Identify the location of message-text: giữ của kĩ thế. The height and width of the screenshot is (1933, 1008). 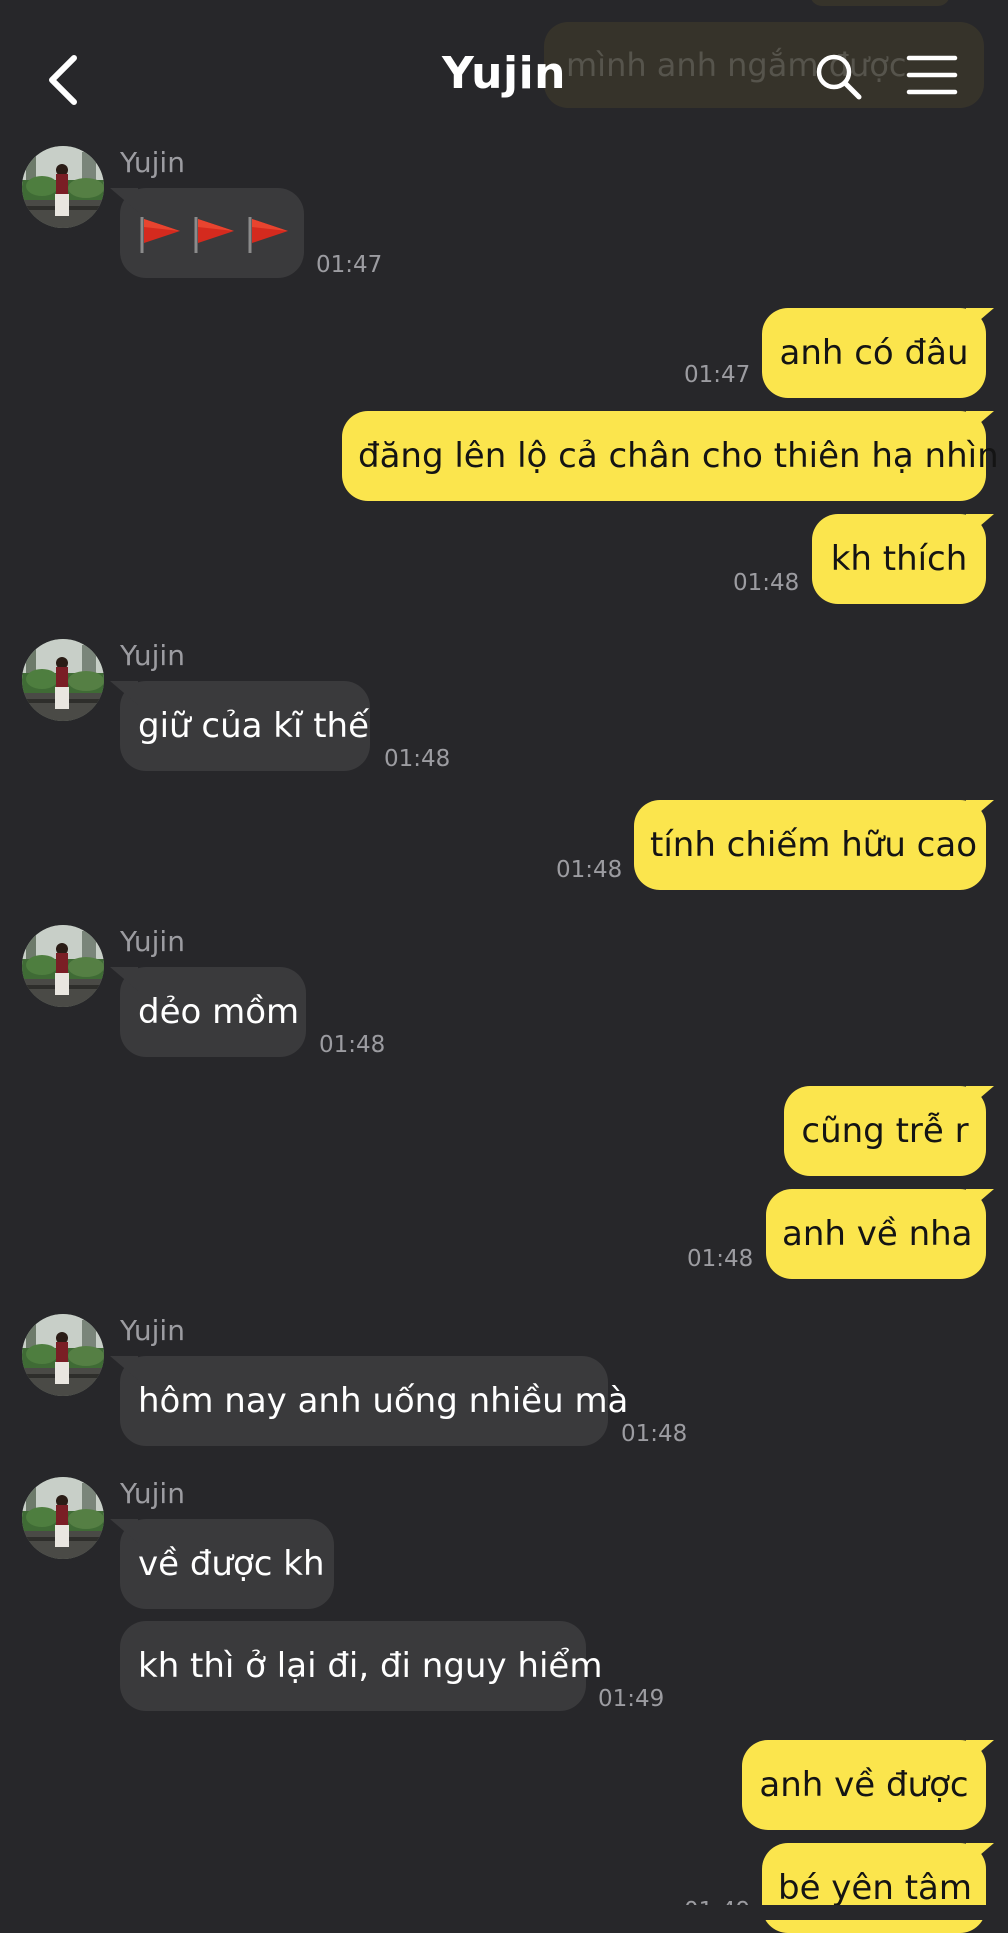
(254, 726).